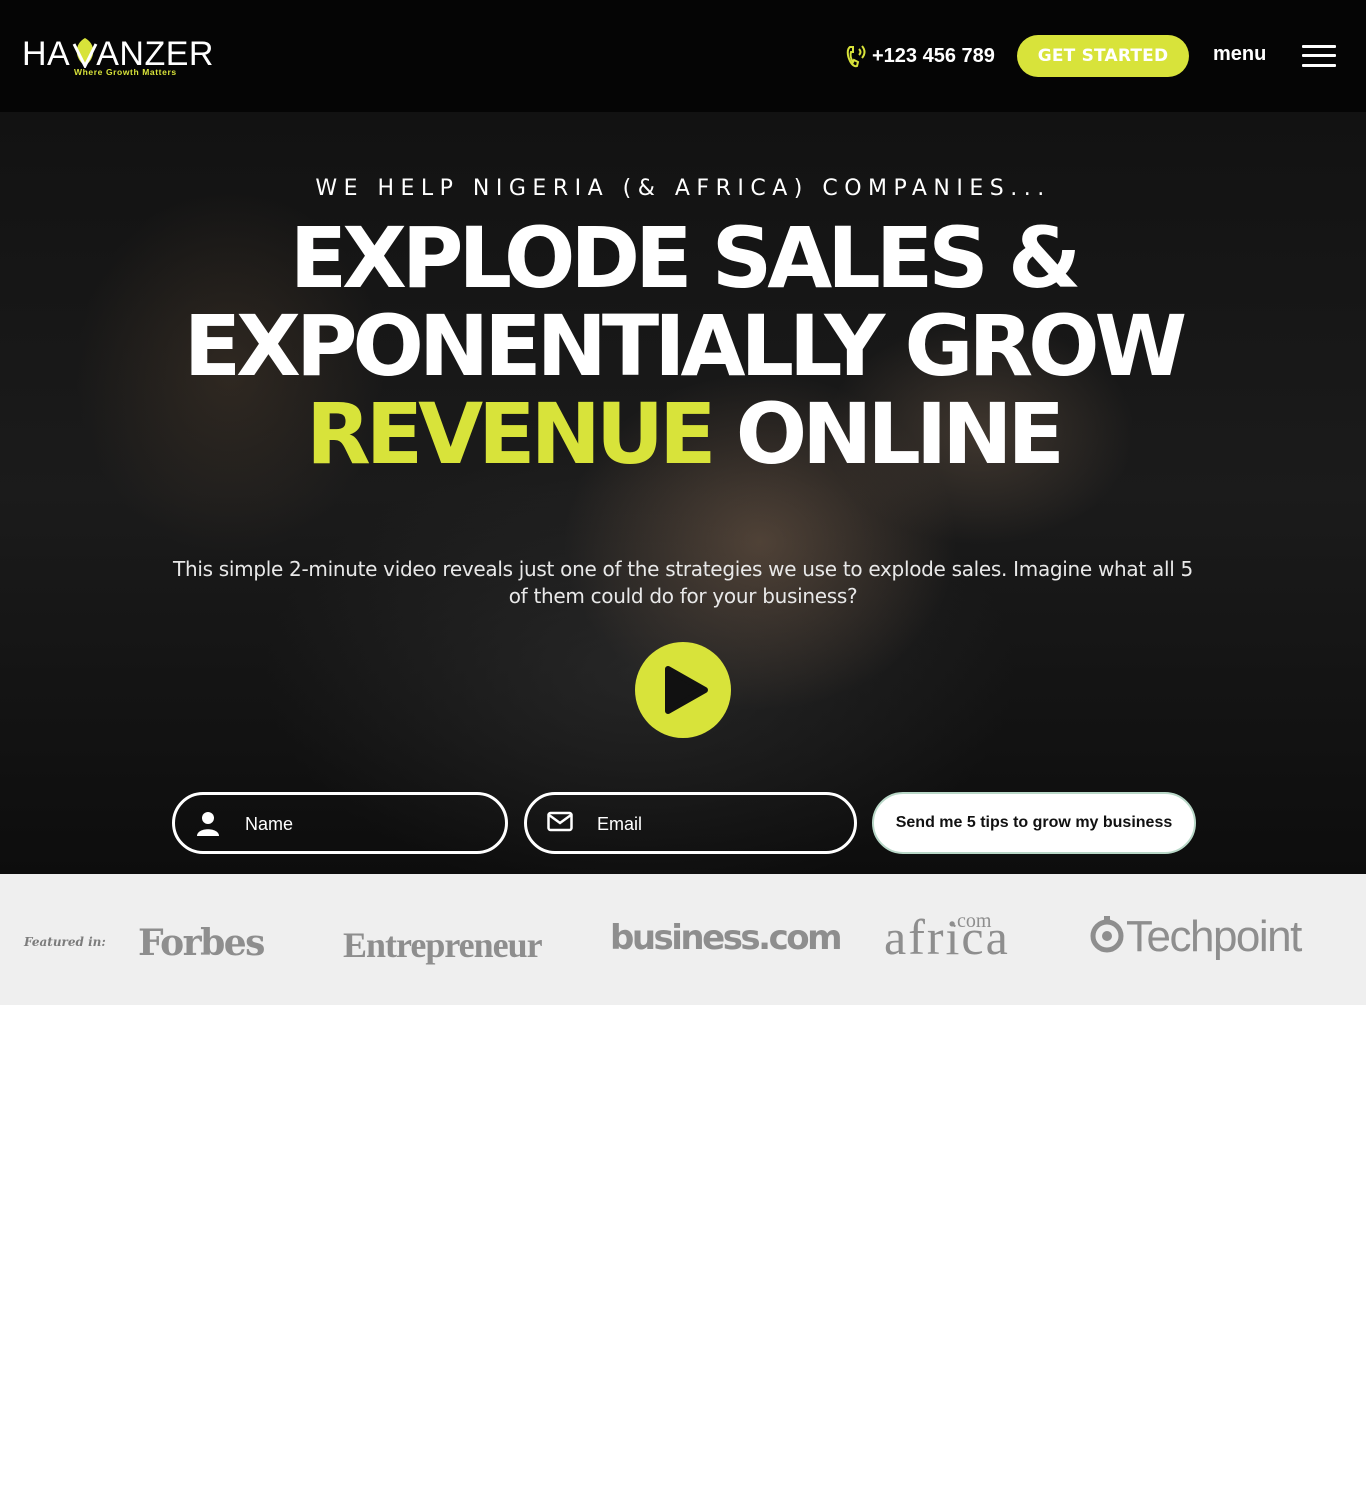 This screenshot has height=1500, width=1366. I want to click on leaf-icon, so click(85, 53).